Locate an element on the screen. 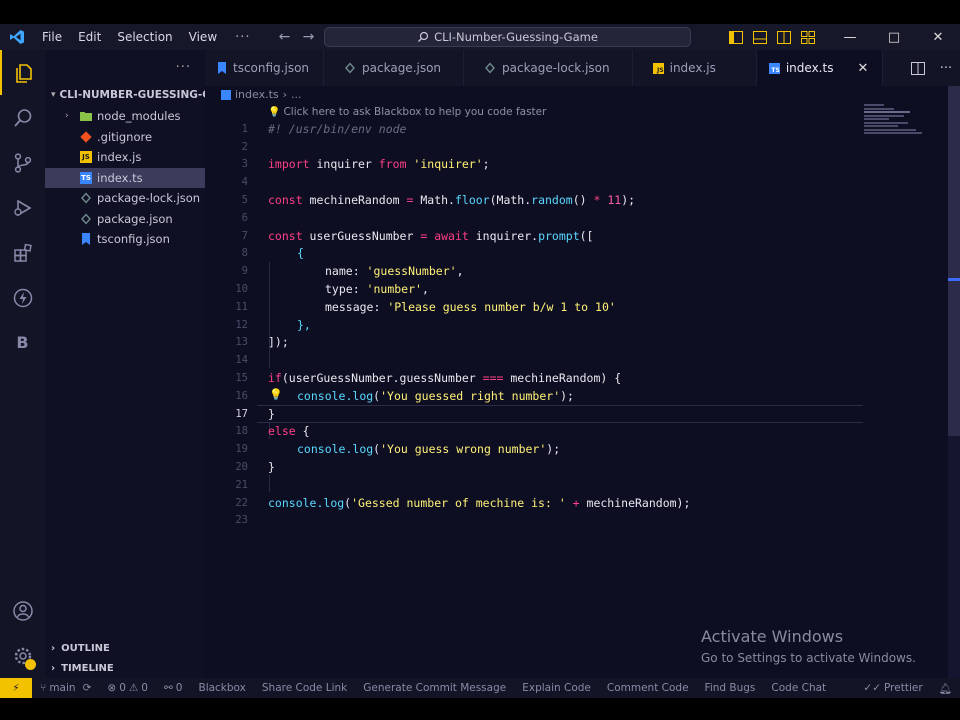 The height and width of the screenshot is (720, 960). tab-index-js: JS index.js is located at coordinates (695, 68).